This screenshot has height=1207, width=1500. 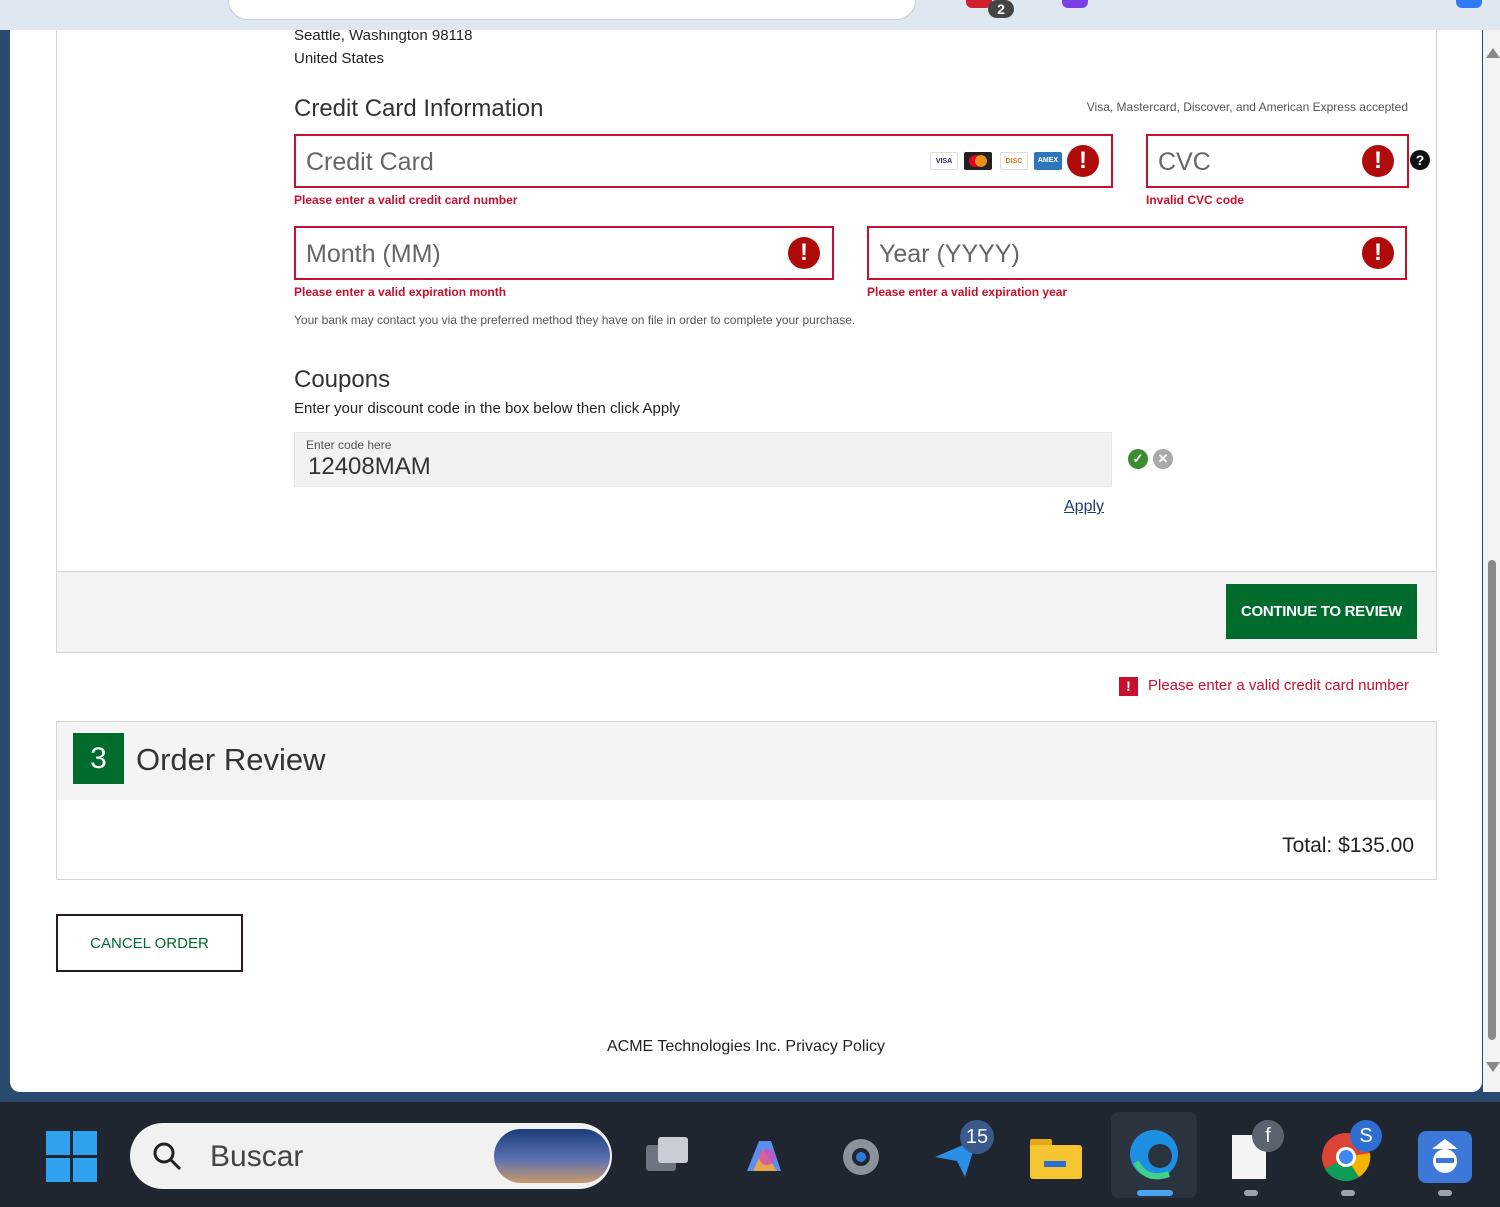 What do you see at coordinates (383, 37) in the screenshot?
I see `address-city-line: Seattle, Washington 98118` at bounding box center [383, 37].